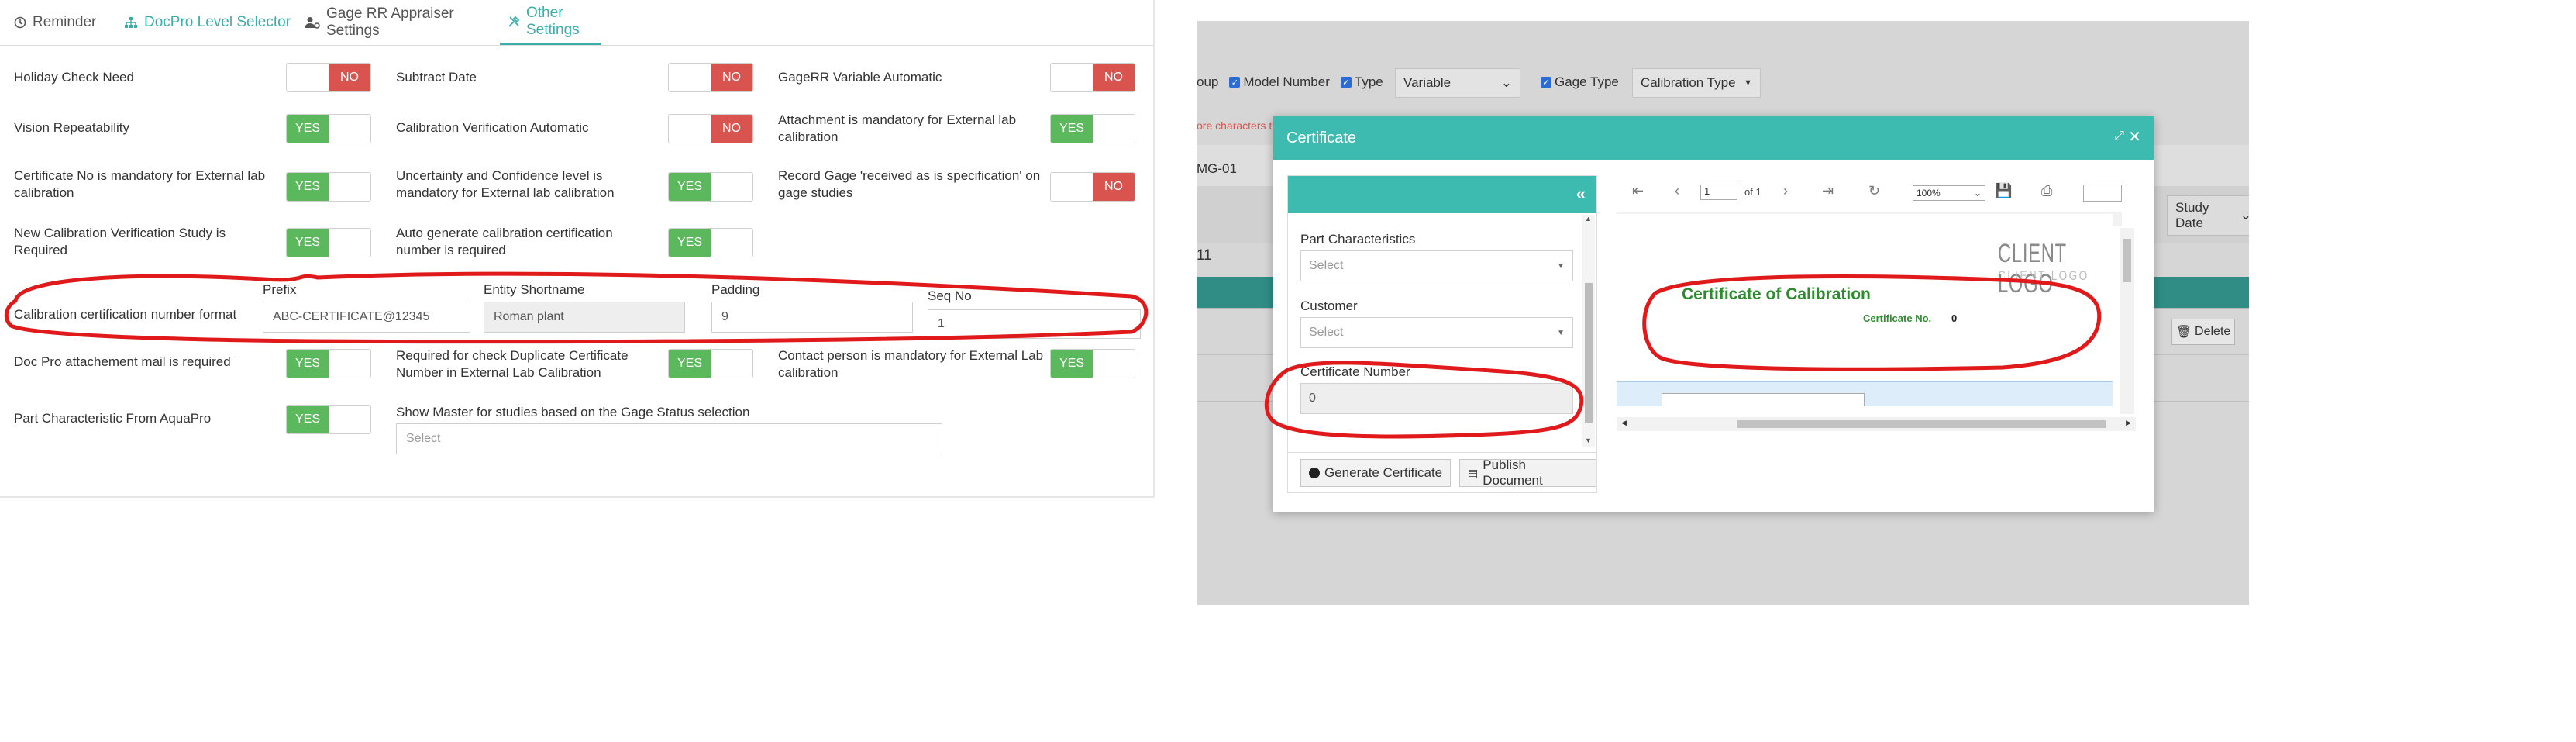  I want to click on annotation-ellipses-right, so click(1683, 357).